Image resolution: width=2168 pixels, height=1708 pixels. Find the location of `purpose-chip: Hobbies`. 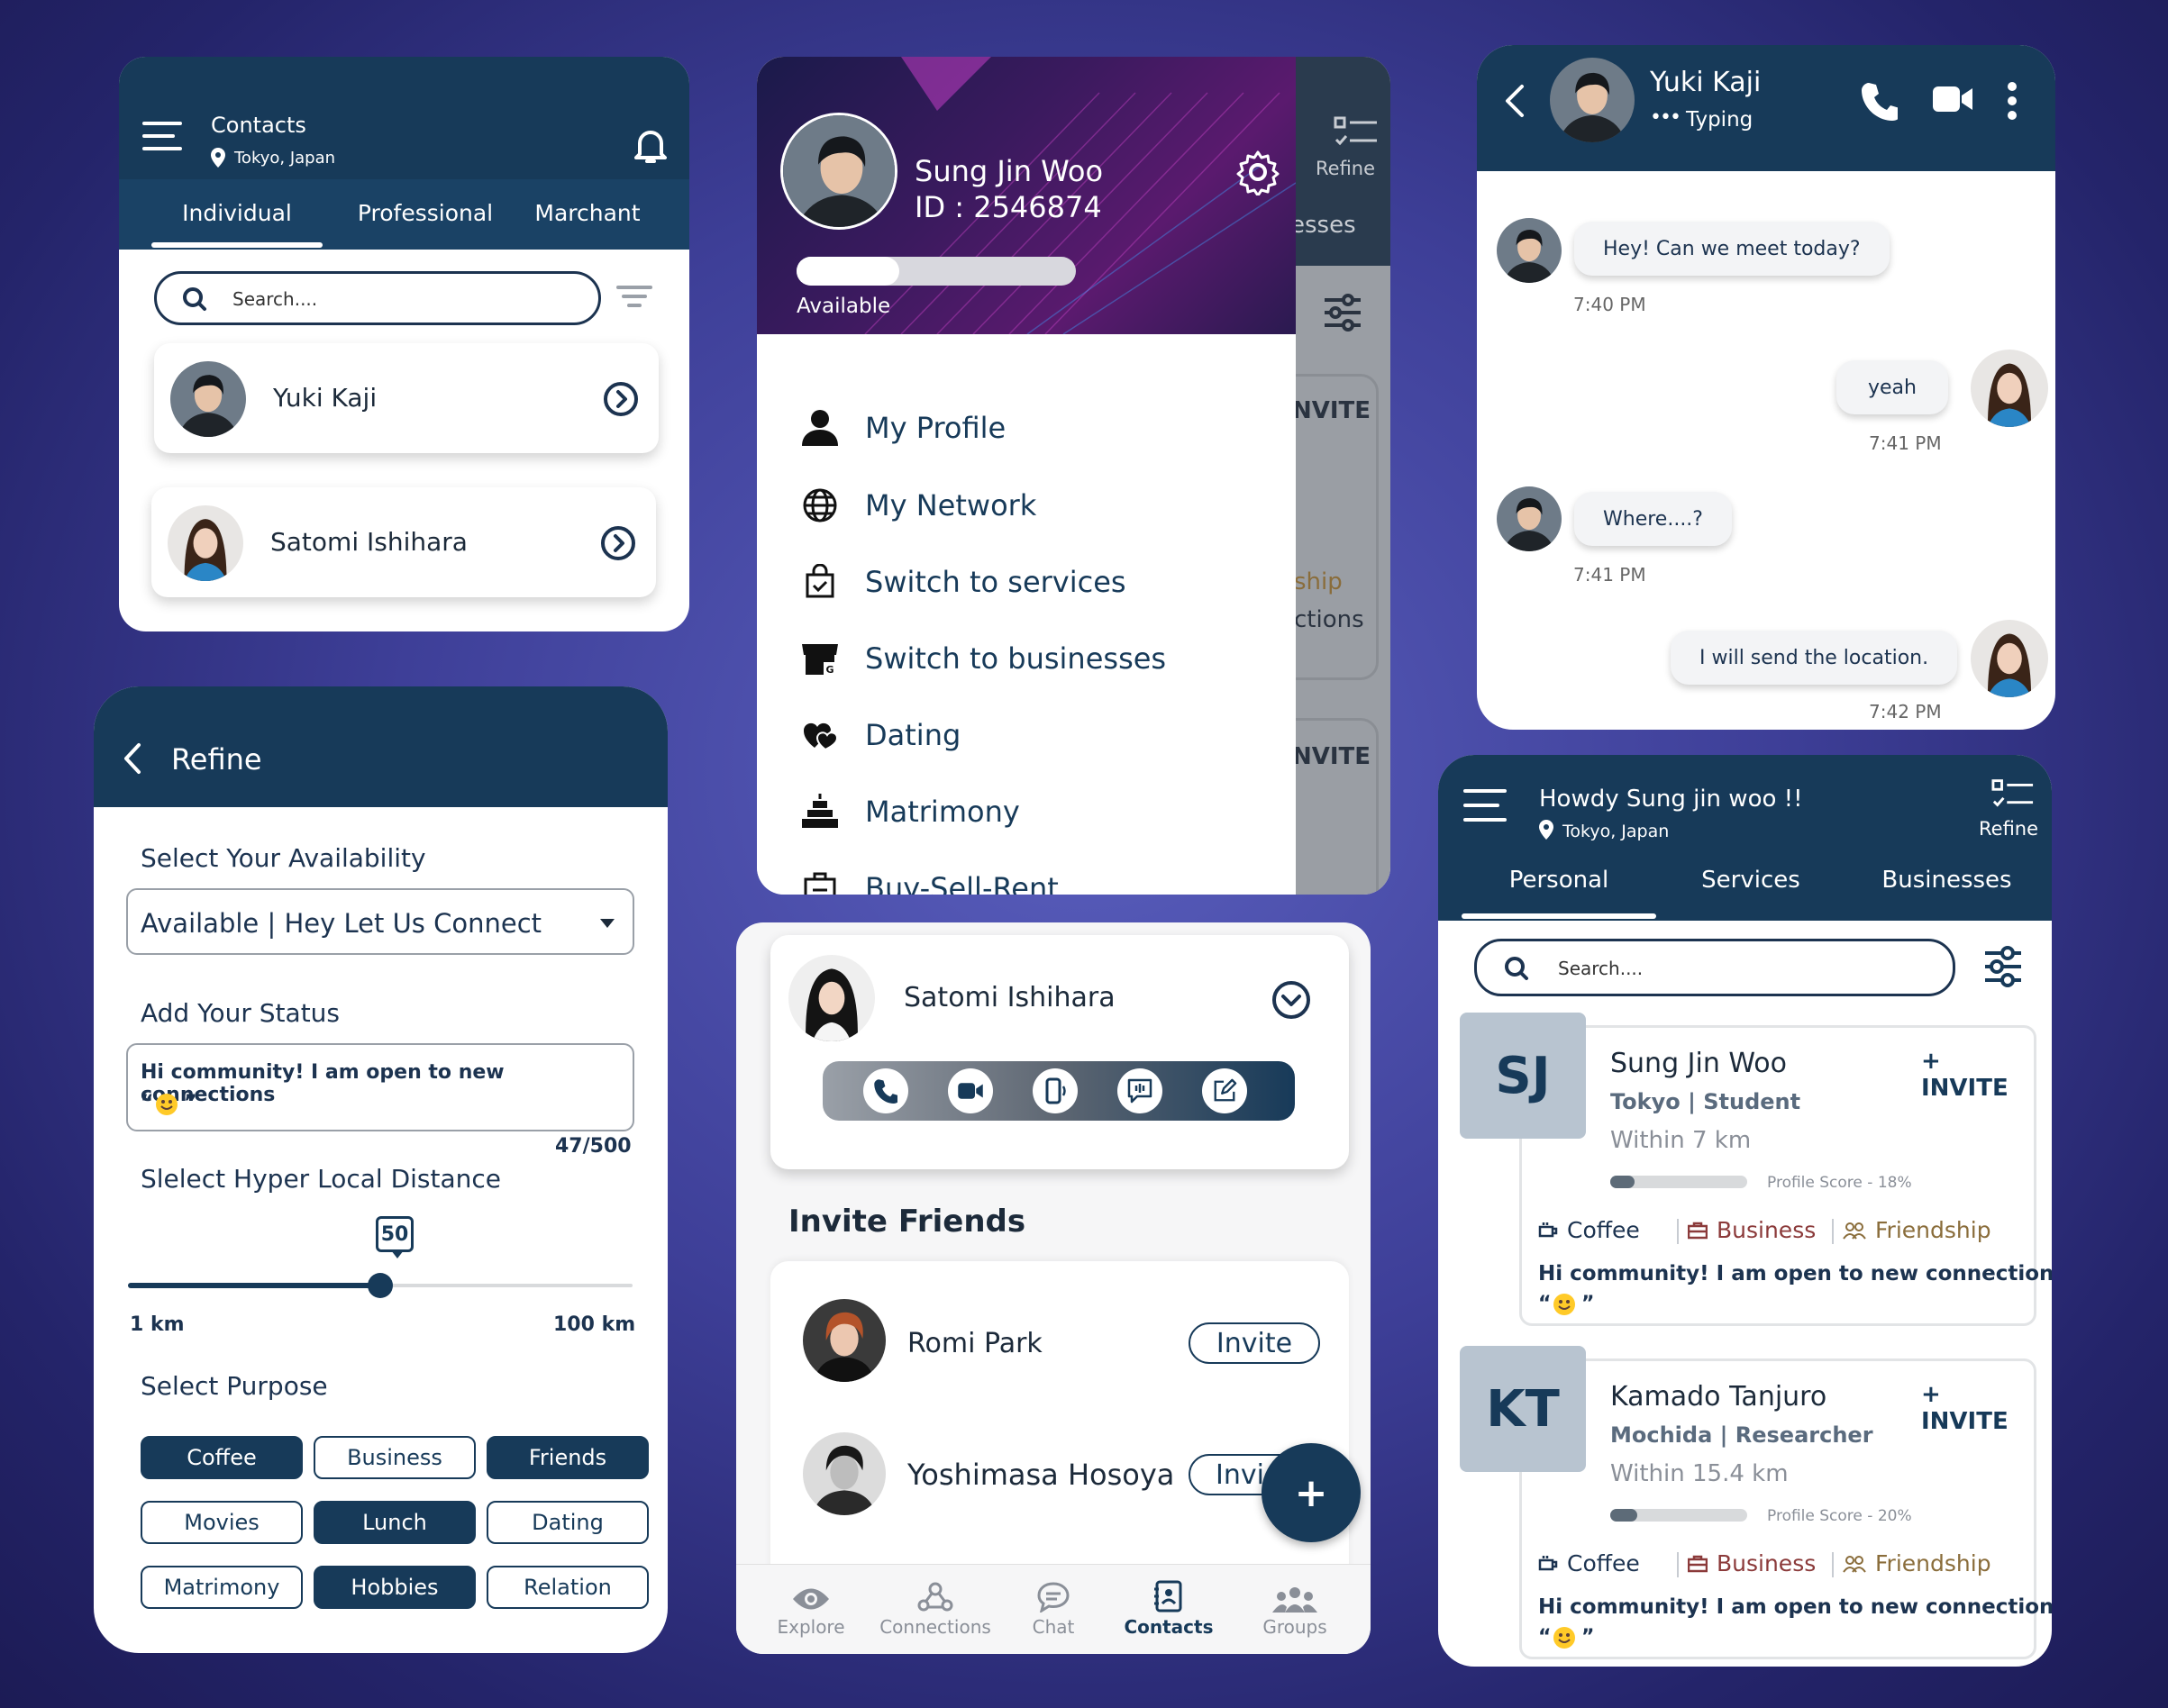

purpose-chip: Hobbies is located at coordinates (395, 1587).